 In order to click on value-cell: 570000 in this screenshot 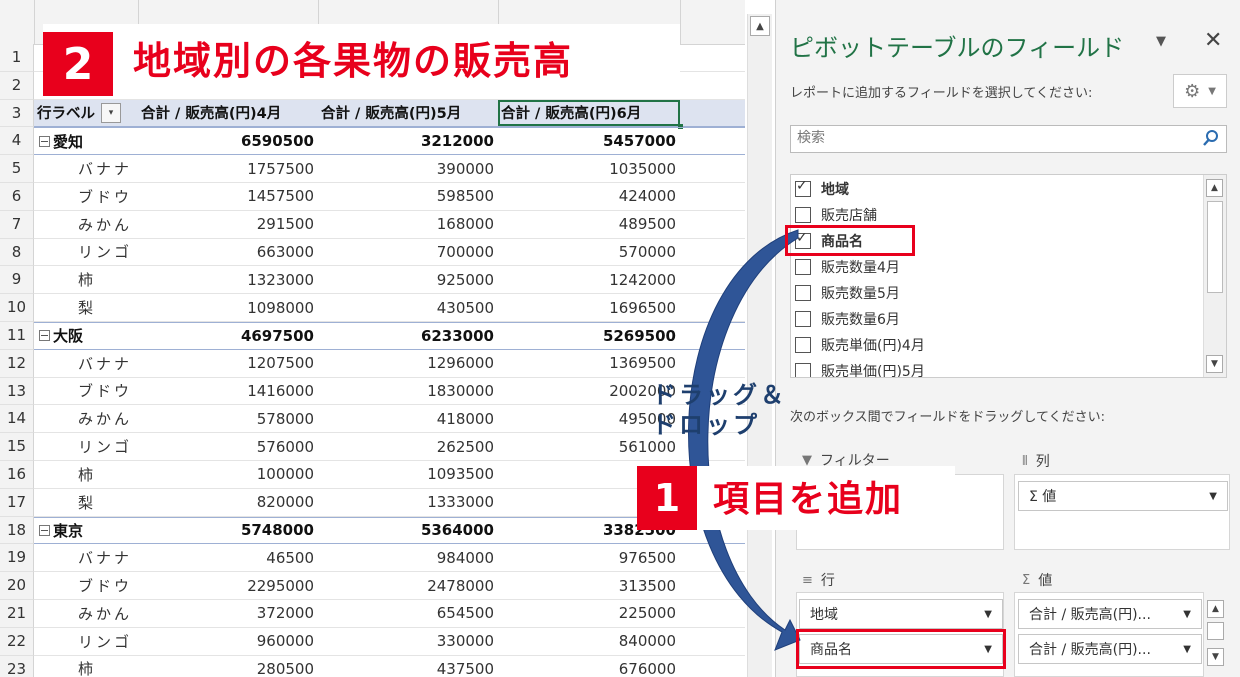, I will do `click(589, 252)`.